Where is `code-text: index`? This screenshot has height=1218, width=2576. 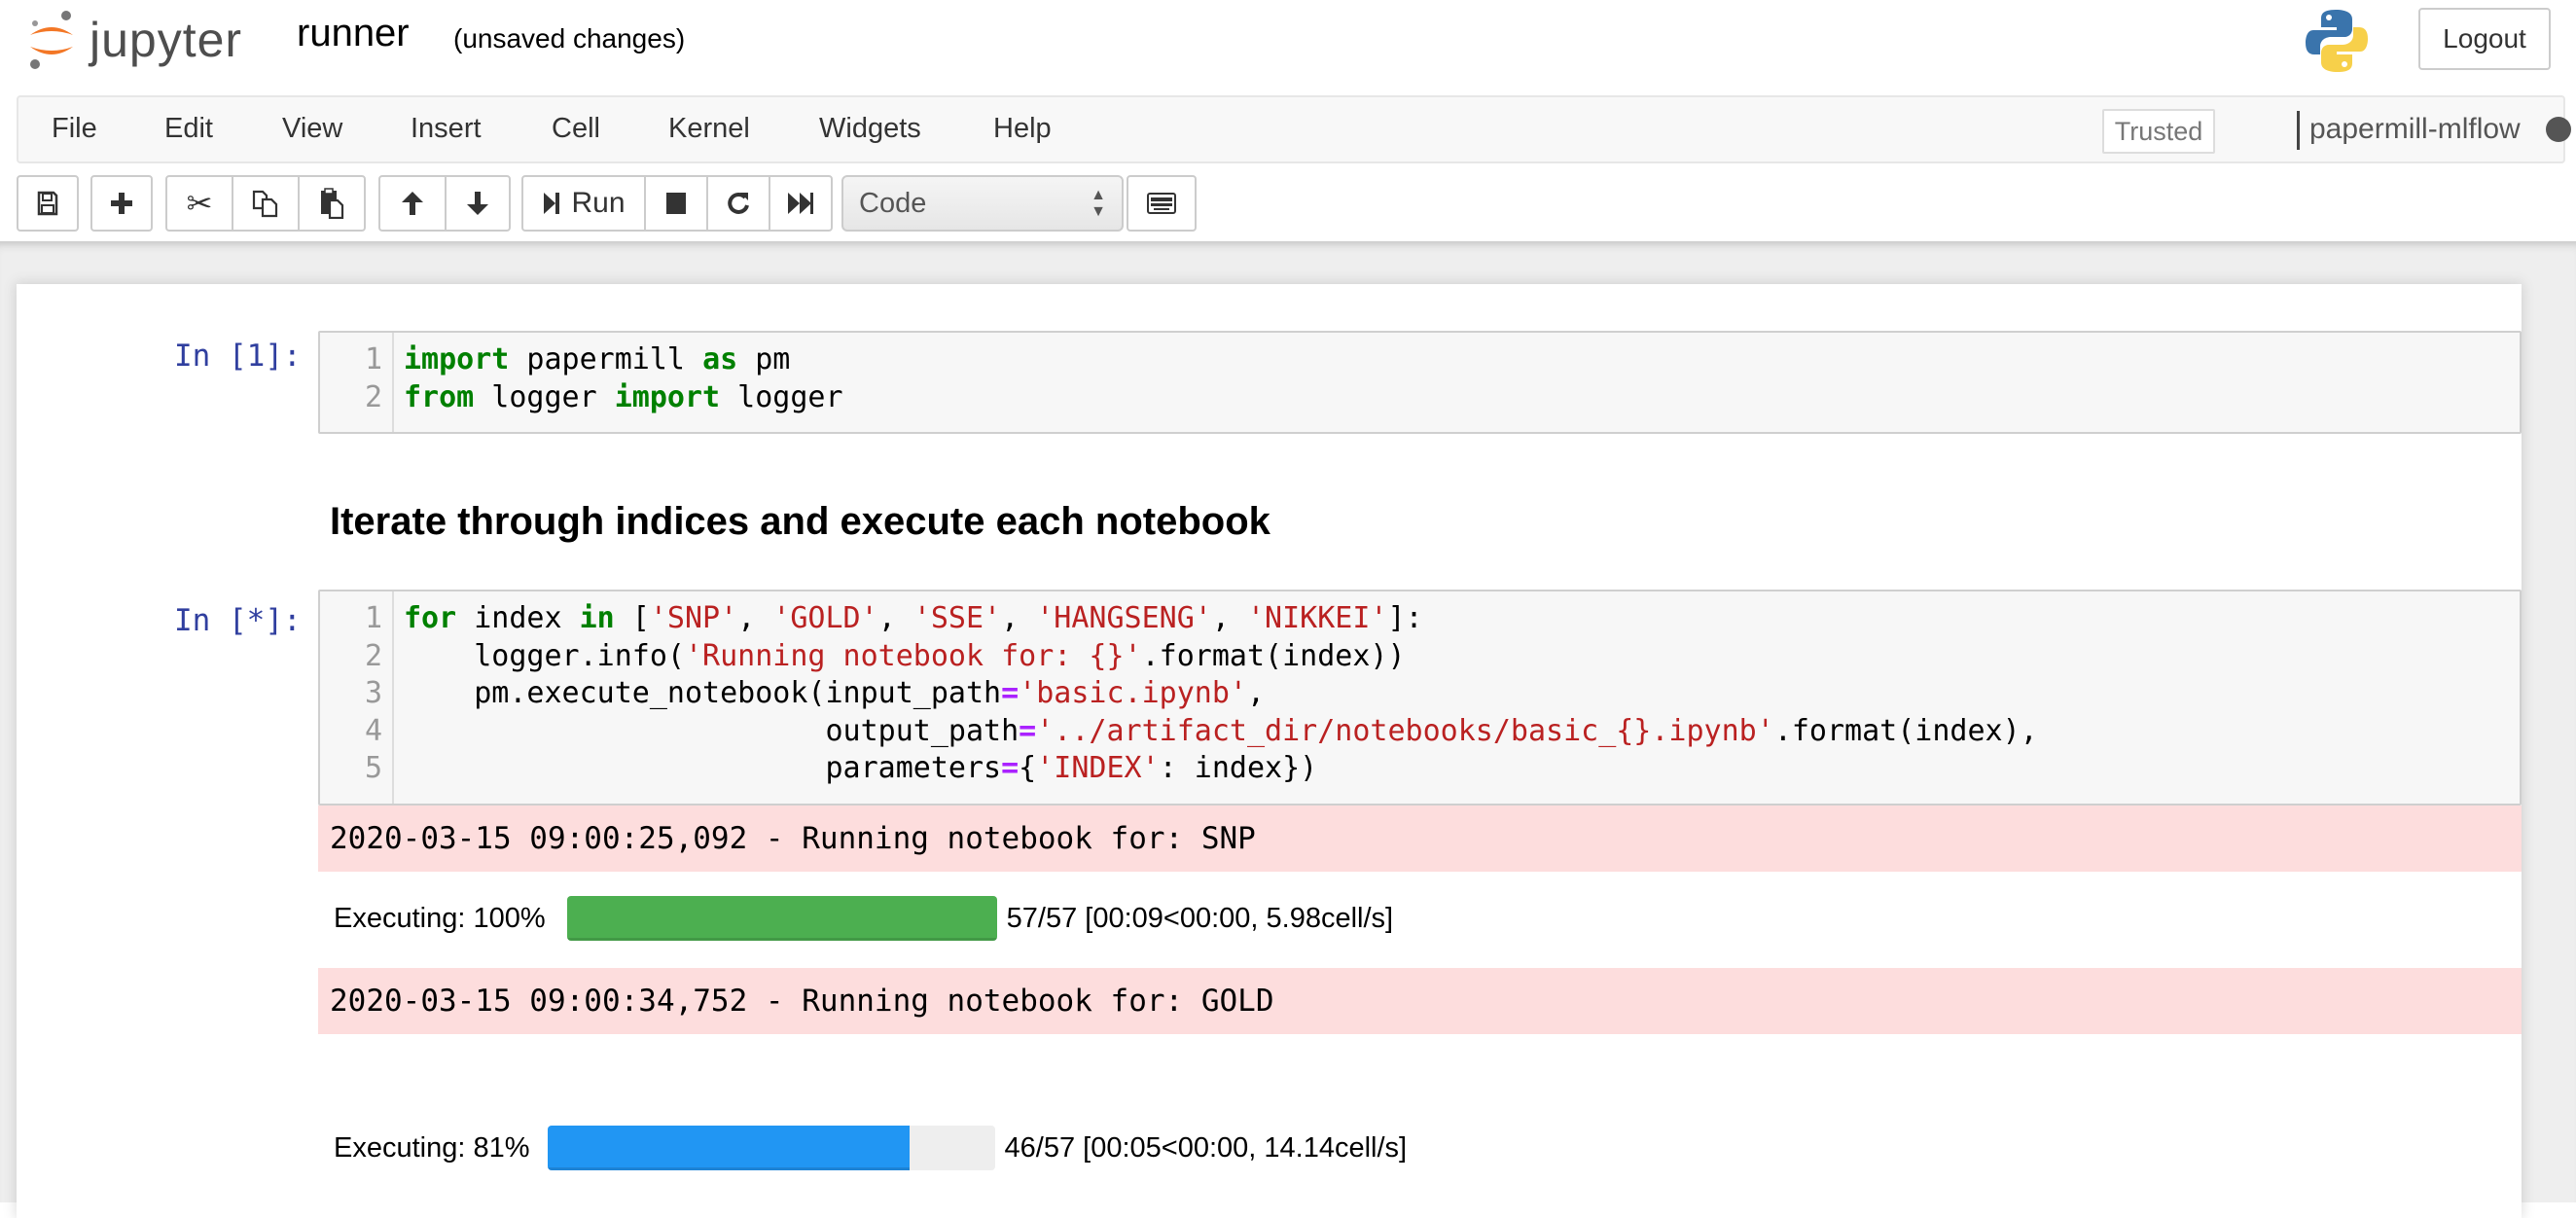
code-text: index is located at coordinates (518, 618).